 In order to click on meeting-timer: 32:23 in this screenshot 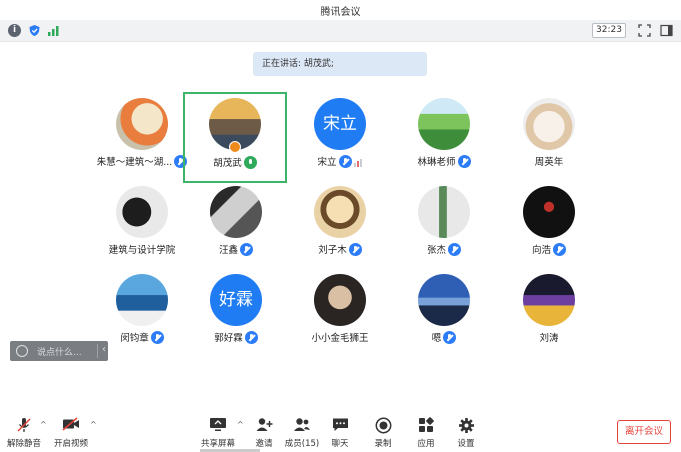, I will do `click(609, 30)`.